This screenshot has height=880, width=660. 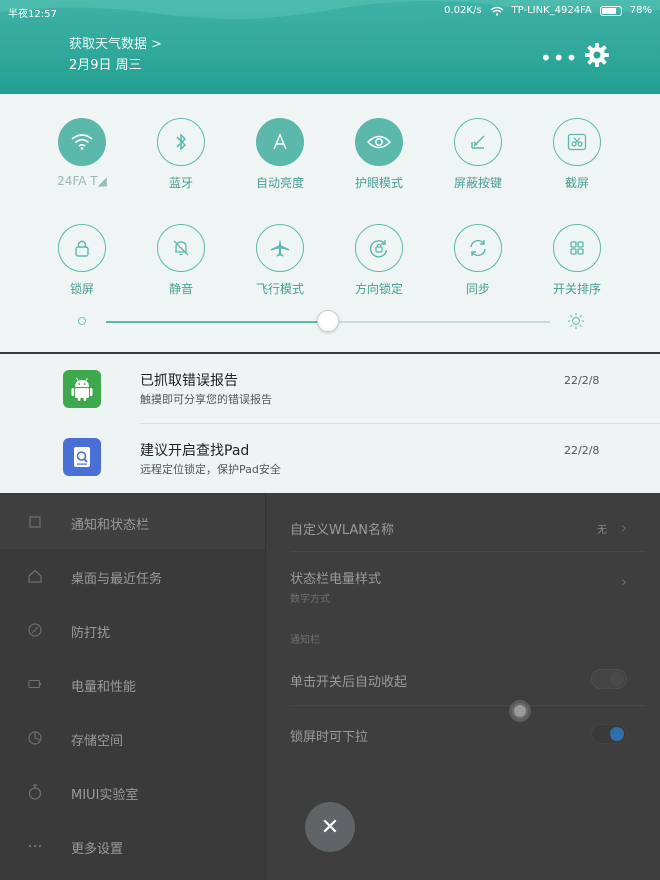 I want to click on close-button: ✕, so click(x=330, y=827).